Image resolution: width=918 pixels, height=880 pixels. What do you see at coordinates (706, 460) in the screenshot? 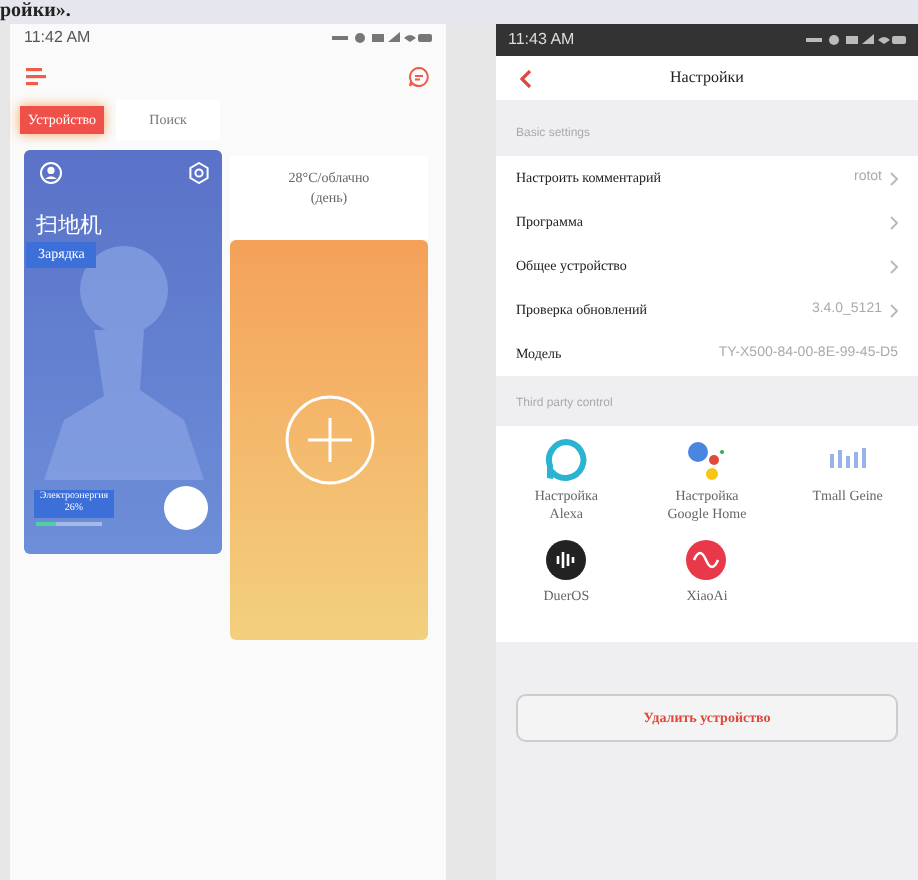
I see `dots-icon` at bounding box center [706, 460].